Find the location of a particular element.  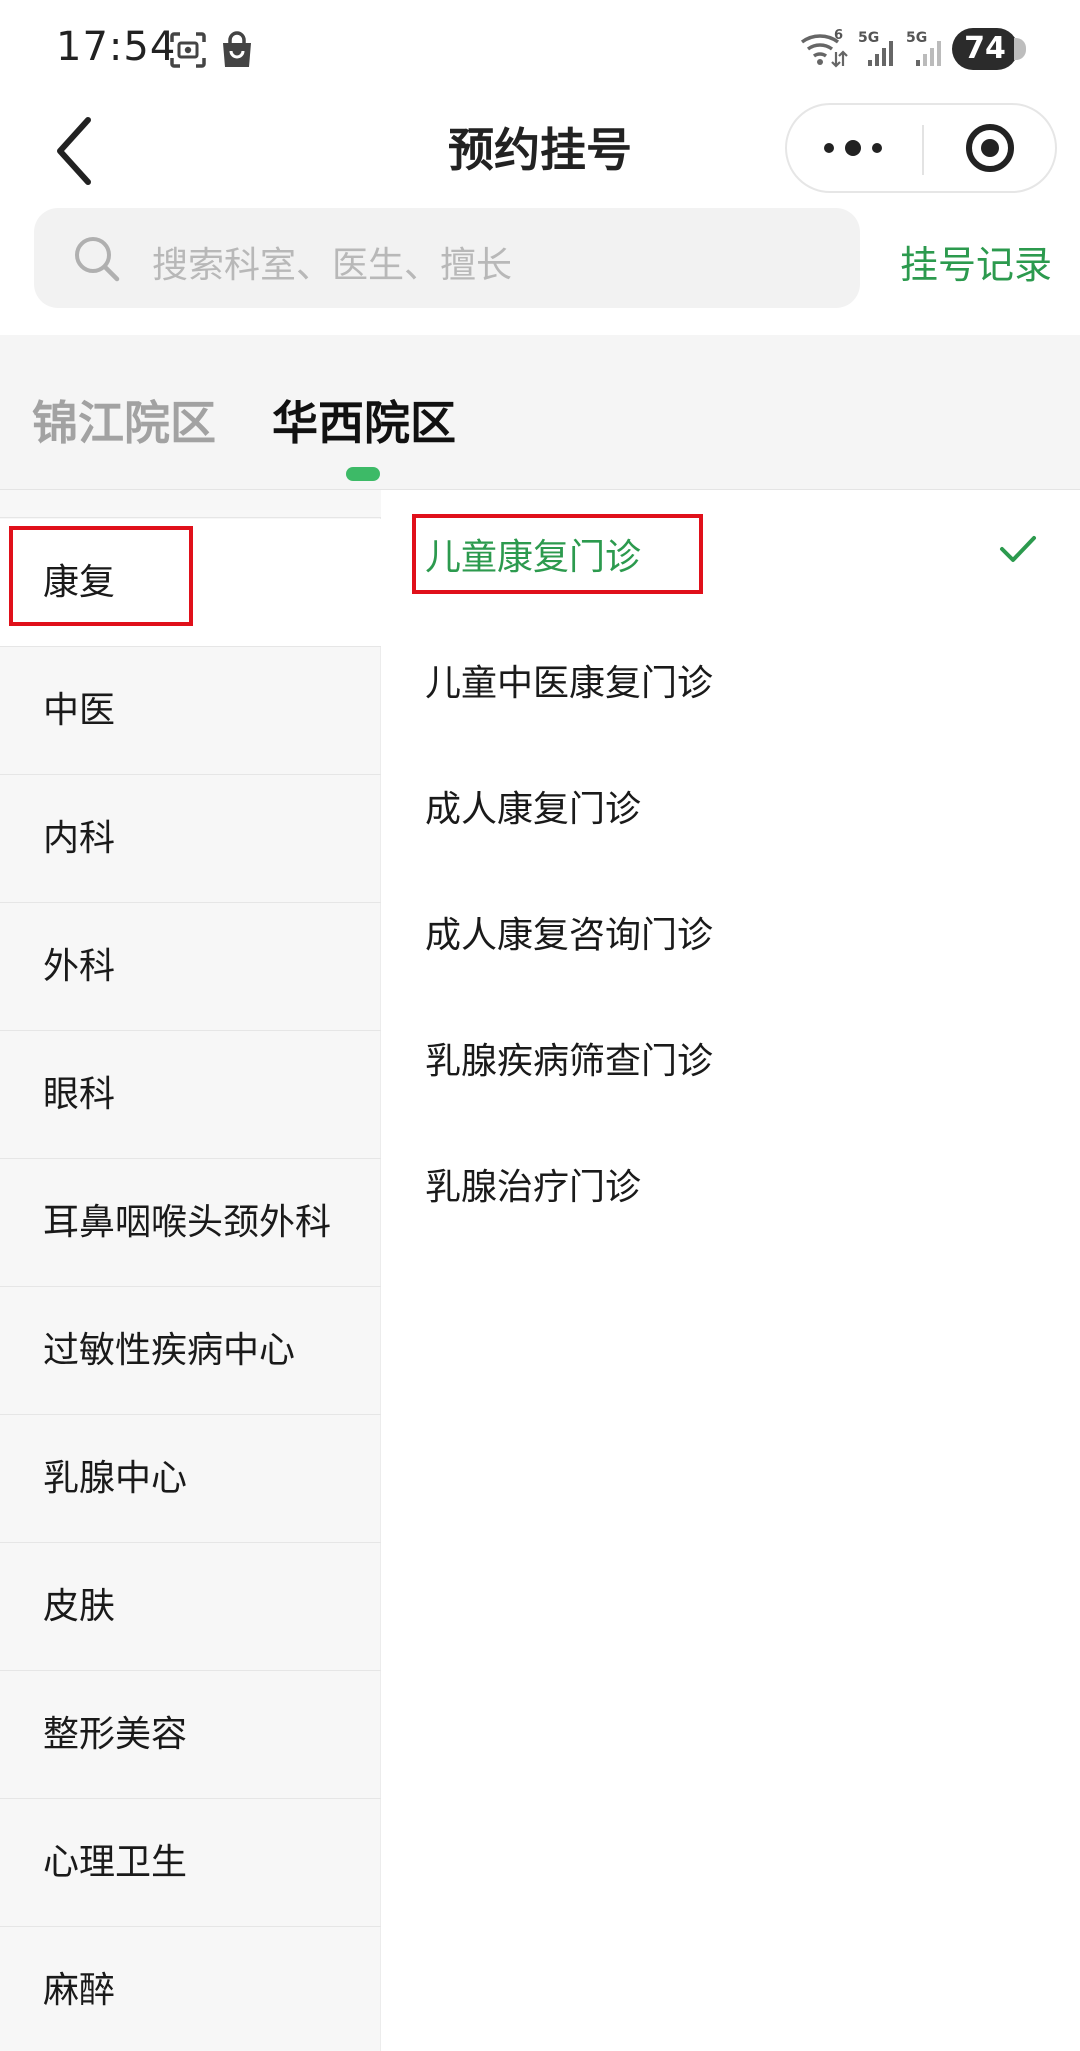

campus-tabs: 锦江院区 华西院区 is located at coordinates (540, 412).